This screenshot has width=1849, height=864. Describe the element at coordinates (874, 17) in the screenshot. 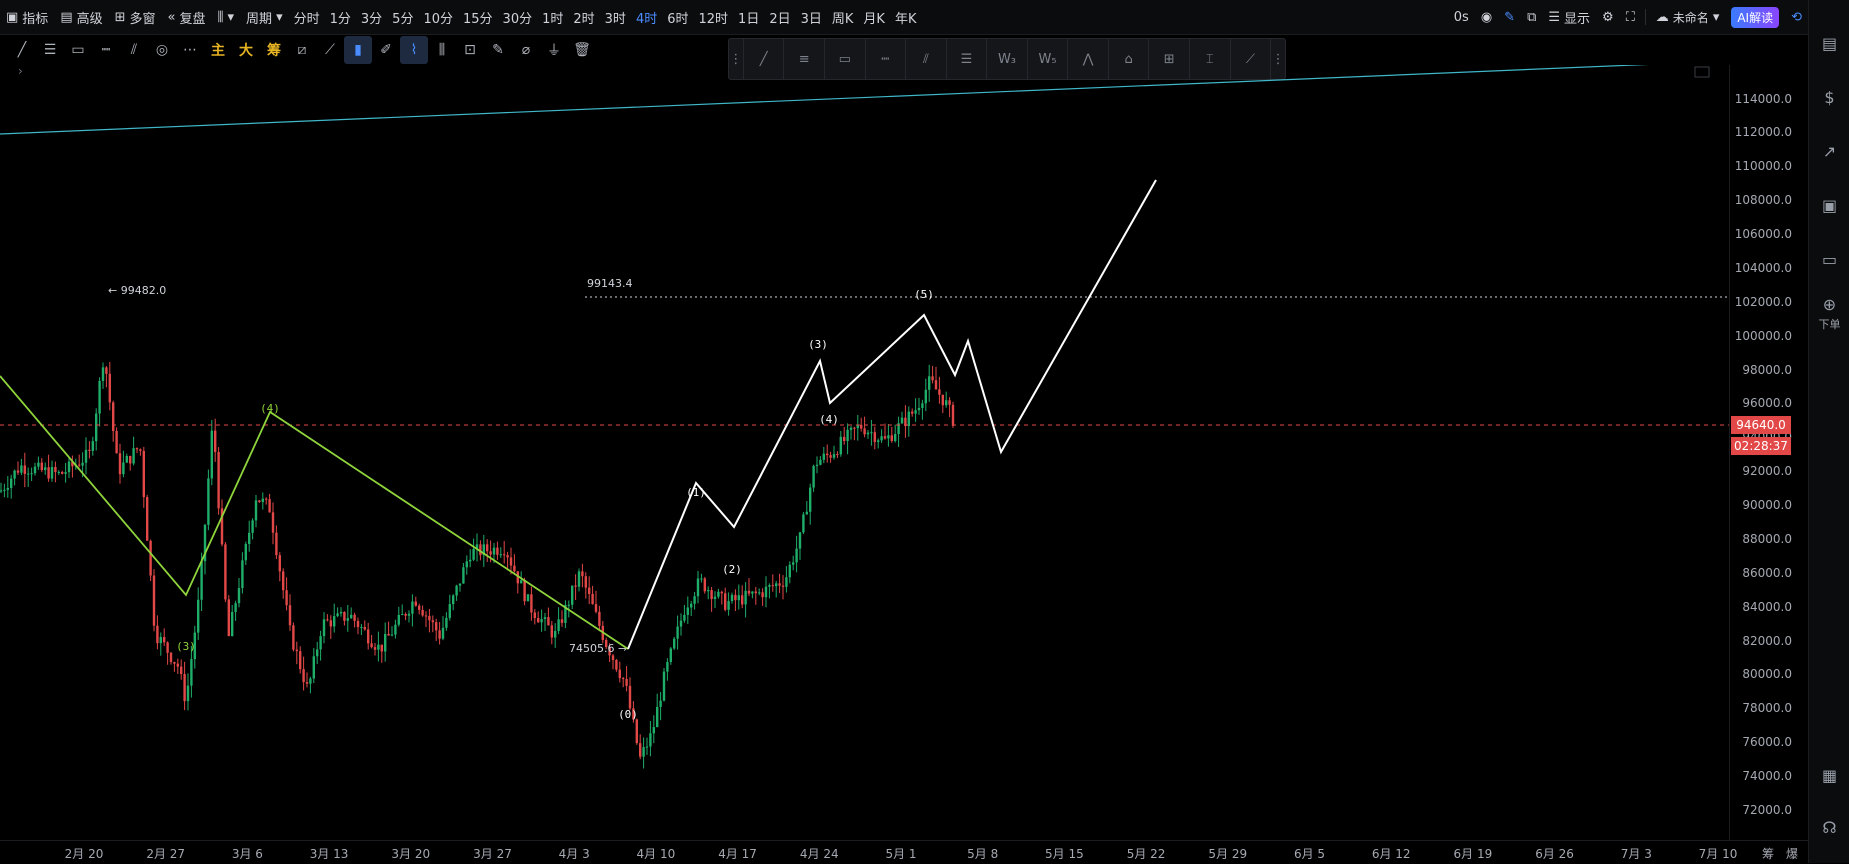

I see `period-tab-17: 月K` at that location.